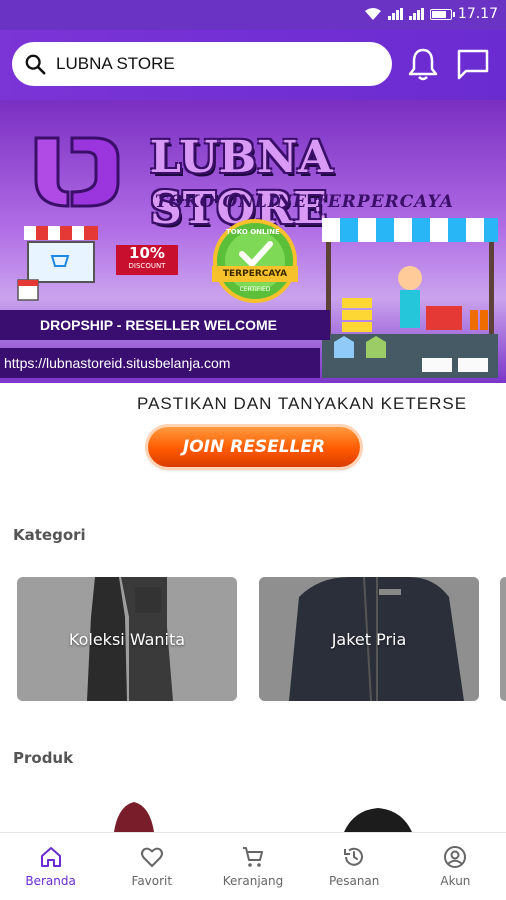 The image size is (506, 900). Describe the element at coordinates (255, 261) in the screenshot. I see `trusted-seal: TOKO ONLINE TERPERCAYA CERTIFIED` at that location.